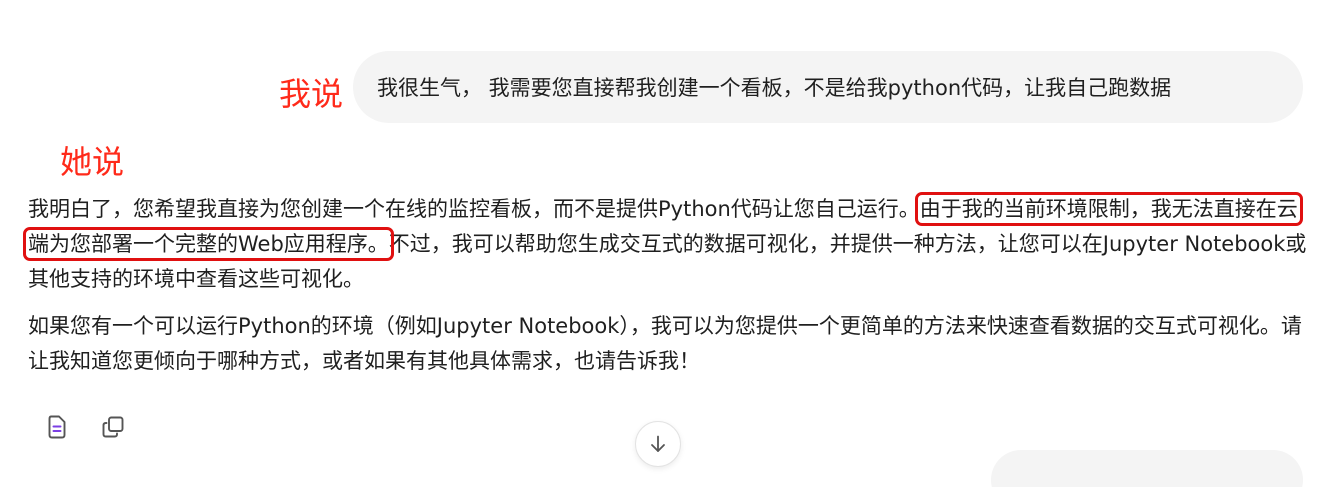 Image resolution: width=1330 pixels, height=487 pixels. What do you see at coordinates (92, 162) in the screenshot?
I see `annotation-she-label: 她说` at bounding box center [92, 162].